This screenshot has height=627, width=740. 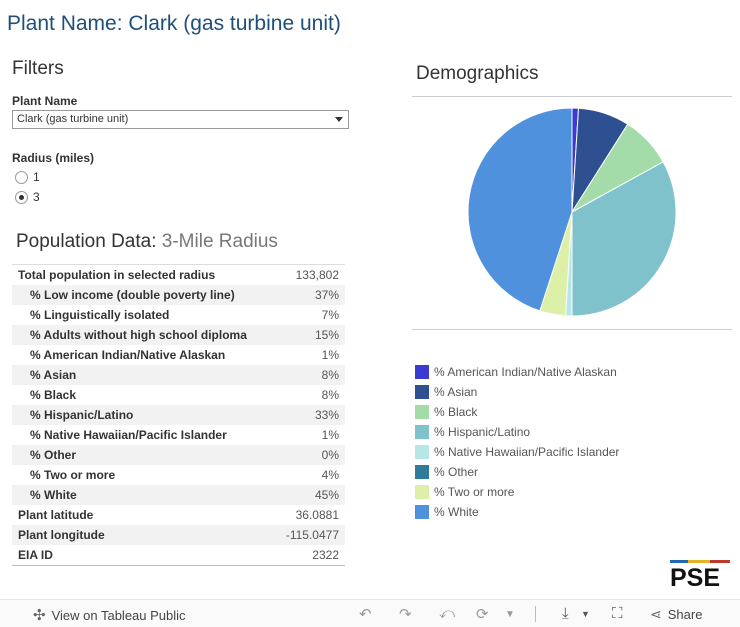 What do you see at coordinates (517, 512) in the screenshot?
I see `legend-item: % White` at bounding box center [517, 512].